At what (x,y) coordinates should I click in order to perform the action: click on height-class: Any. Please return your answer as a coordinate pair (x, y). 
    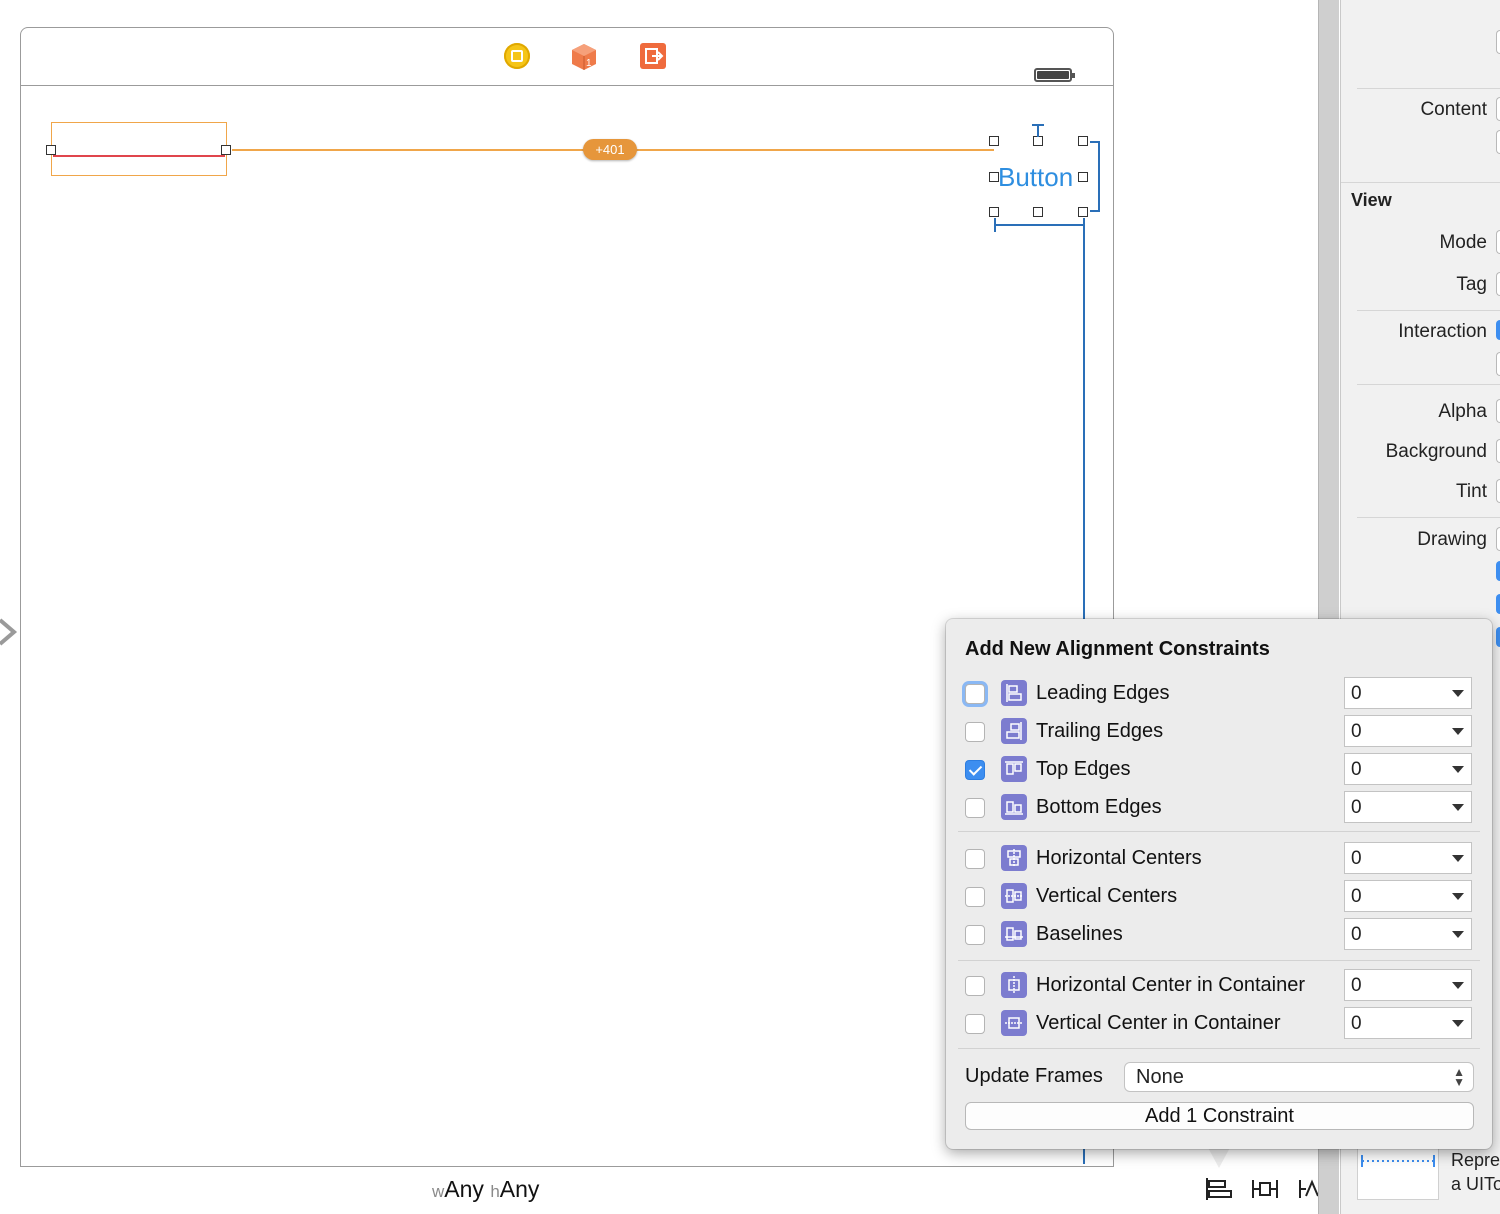
    Looking at the image, I should click on (519, 1189).